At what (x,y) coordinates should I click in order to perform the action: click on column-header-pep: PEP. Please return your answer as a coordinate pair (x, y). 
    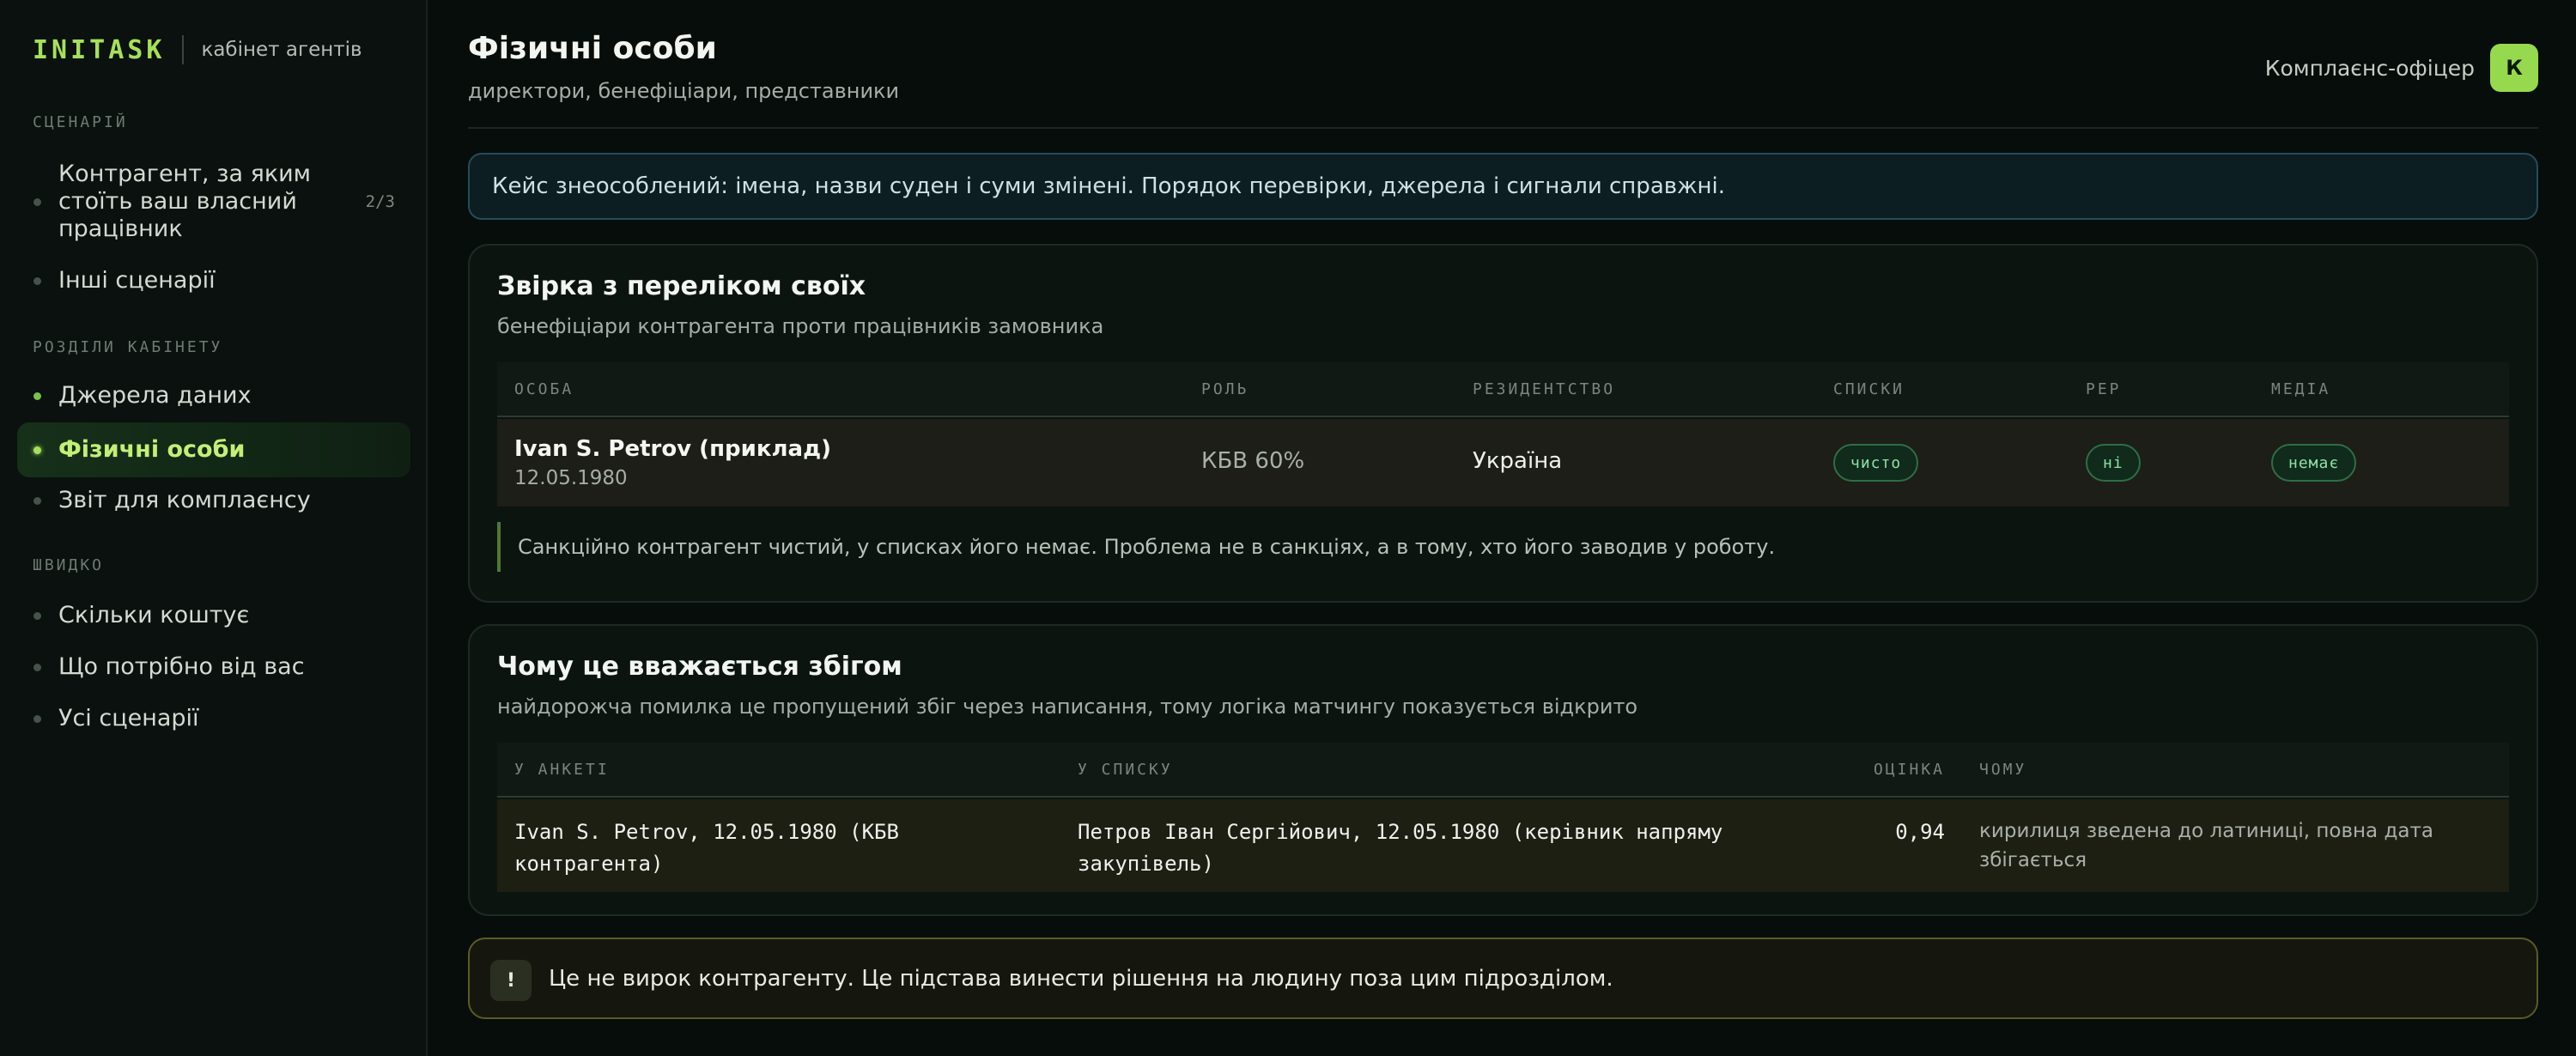
    Looking at the image, I should click on (2104, 389).